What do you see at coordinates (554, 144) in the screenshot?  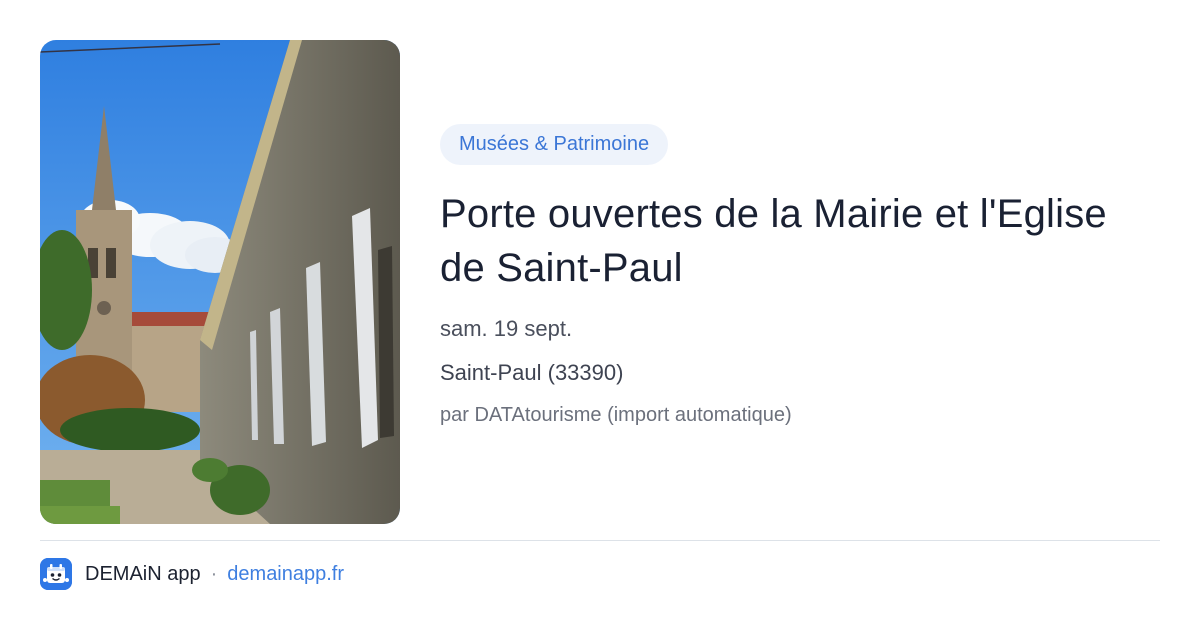 I see `category-badge: Musées & Patrimoine` at bounding box center [554, 144].